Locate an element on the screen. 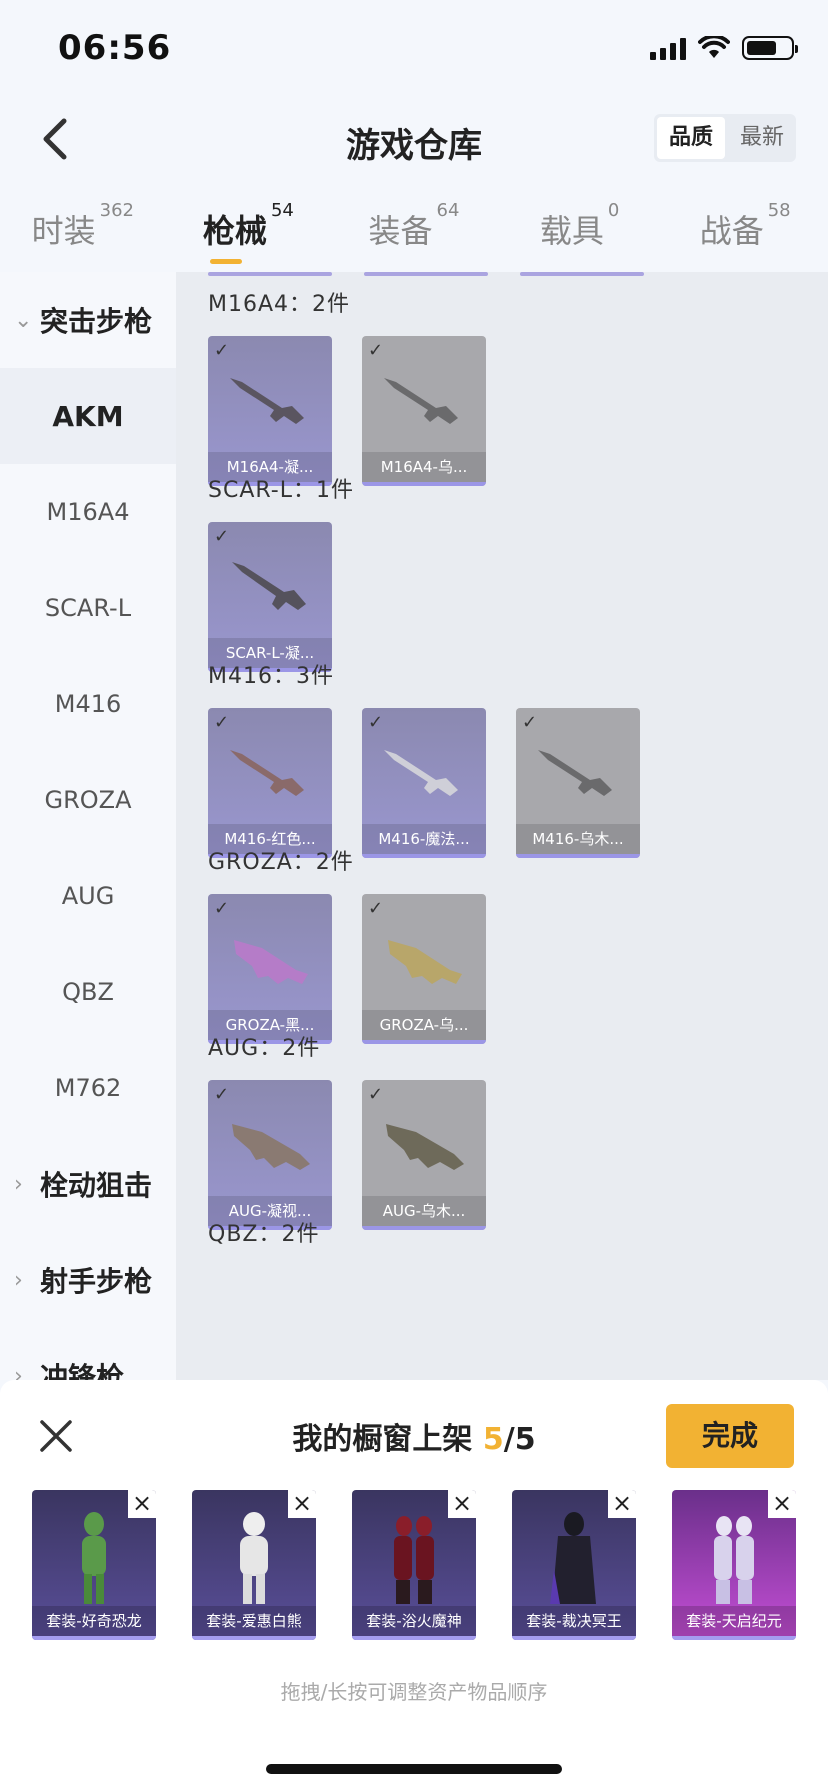 This screenshot has height=1792, width=828. showcase-item: × 套装-好奇恐龙 is located at coordinates (94, 1565).